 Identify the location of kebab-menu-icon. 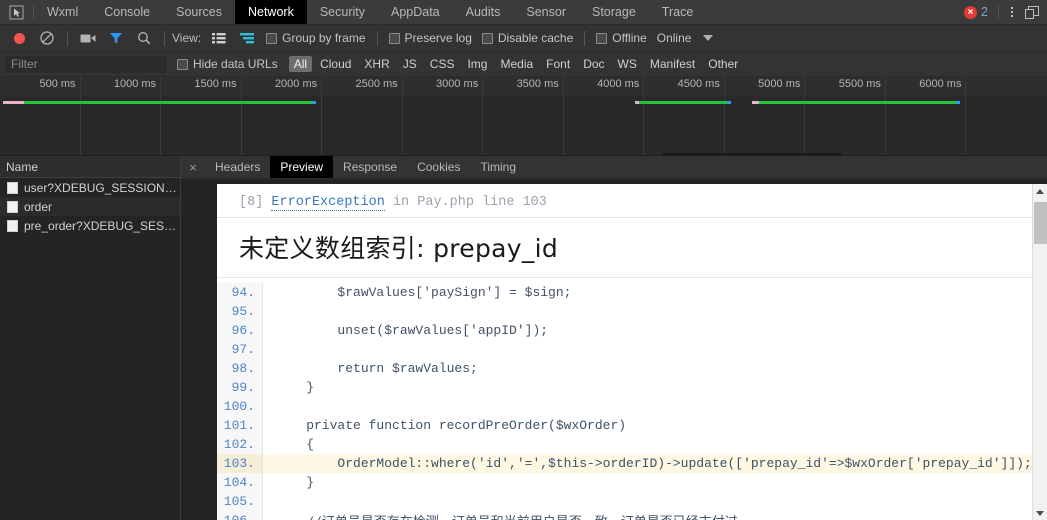
(1012, 12).